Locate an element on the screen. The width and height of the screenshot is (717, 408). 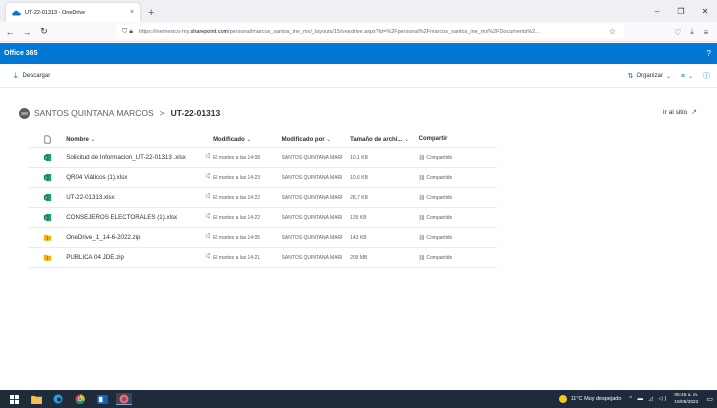
shield-lock-icon: ⛉ 🔒︎ is located at coordinates (127, 31).